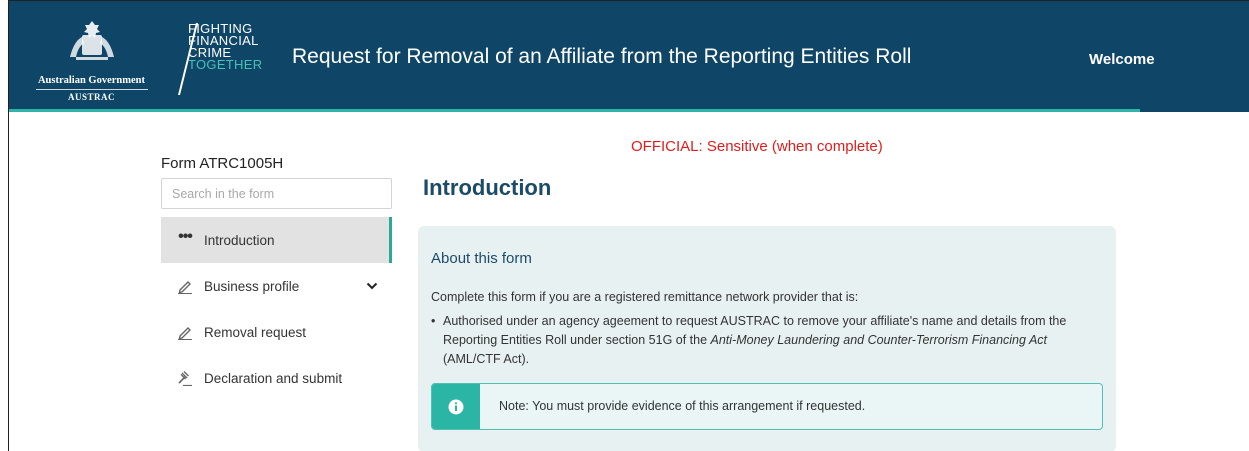 Image resolution: width=1249 pixels, height=451 pixels. What do you see at coordinates (757, 146) in the screenshot?
I see `classification-banner: OFFICIAL: Sensitive (when complete)` at bounding box center [757, 146].